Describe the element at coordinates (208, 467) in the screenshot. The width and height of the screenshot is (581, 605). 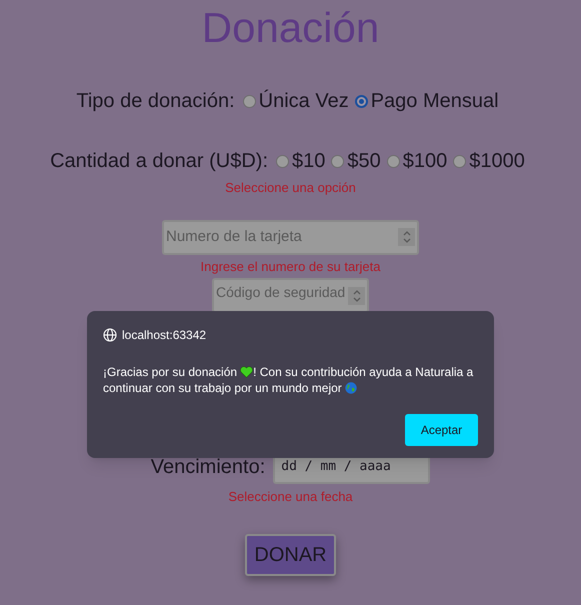
I see `field-label: Vencimiento:` at that location.